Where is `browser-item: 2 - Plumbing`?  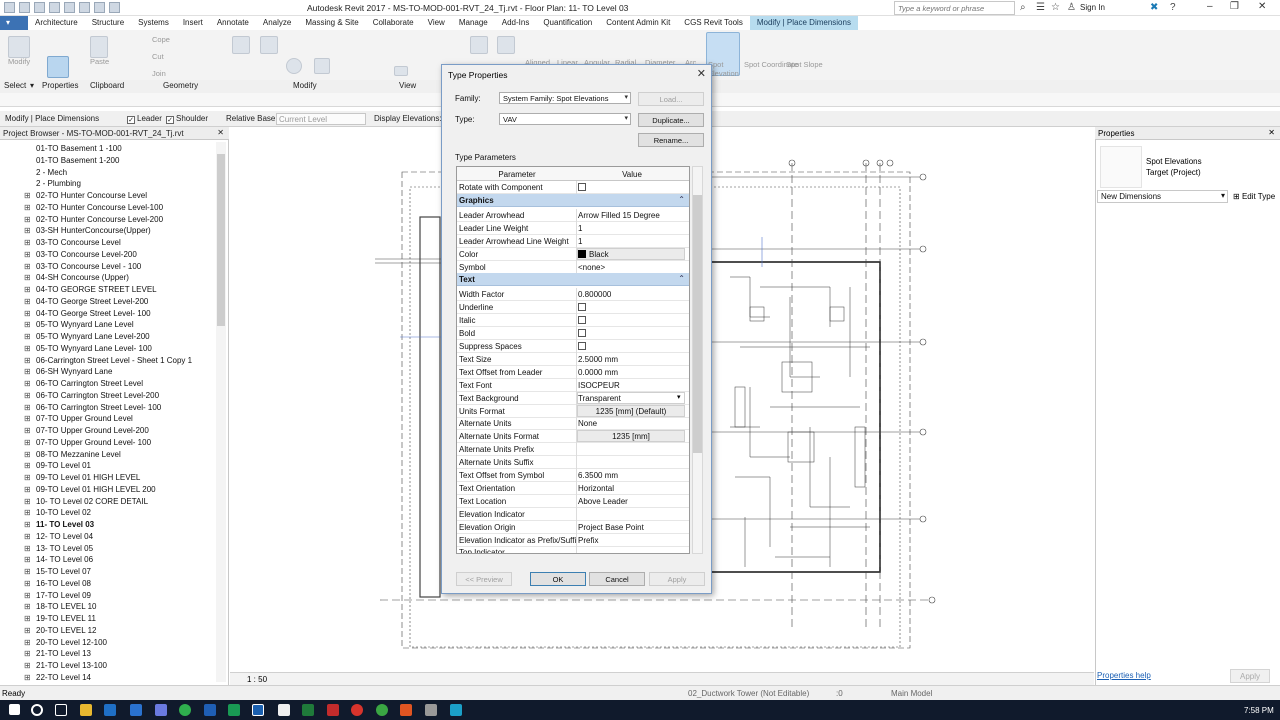 browser-item: 2 - Plumbing is located at coordinates (58, 183).